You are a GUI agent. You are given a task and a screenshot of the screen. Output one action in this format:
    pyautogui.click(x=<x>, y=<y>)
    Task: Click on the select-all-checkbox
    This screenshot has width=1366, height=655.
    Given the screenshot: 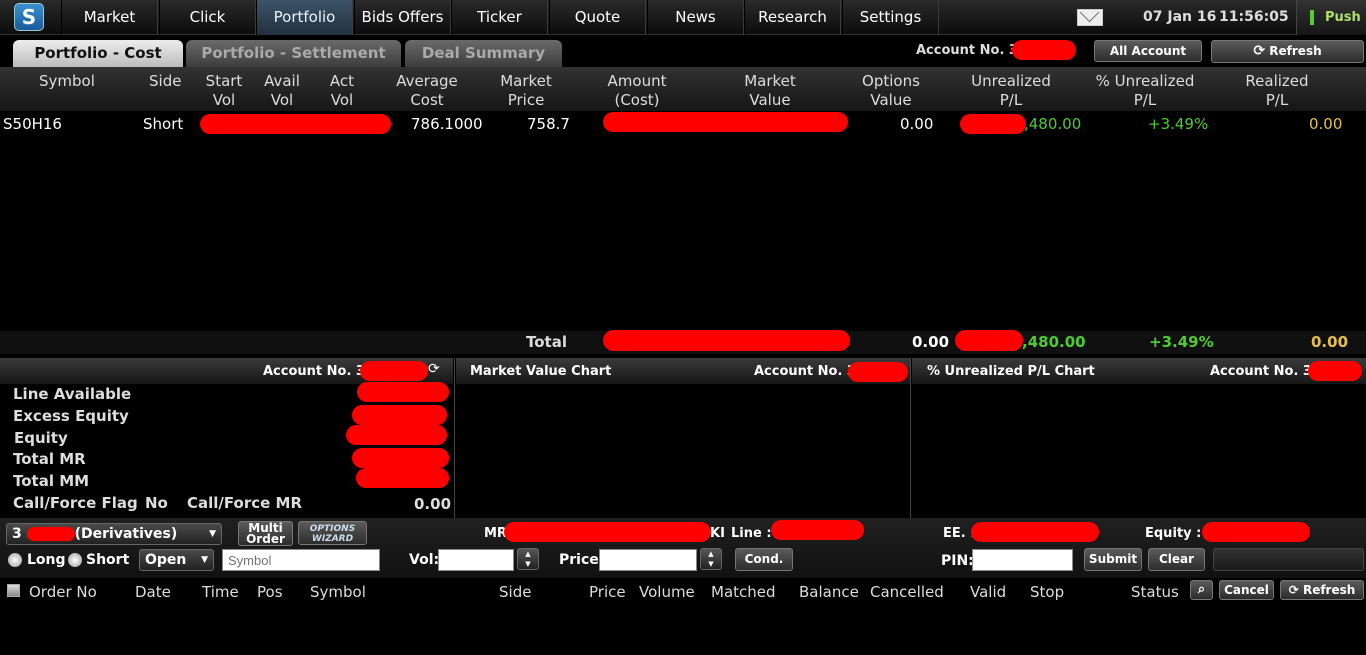 What is the action you would take?
    pyautogui.click(x=13, y=590)
    